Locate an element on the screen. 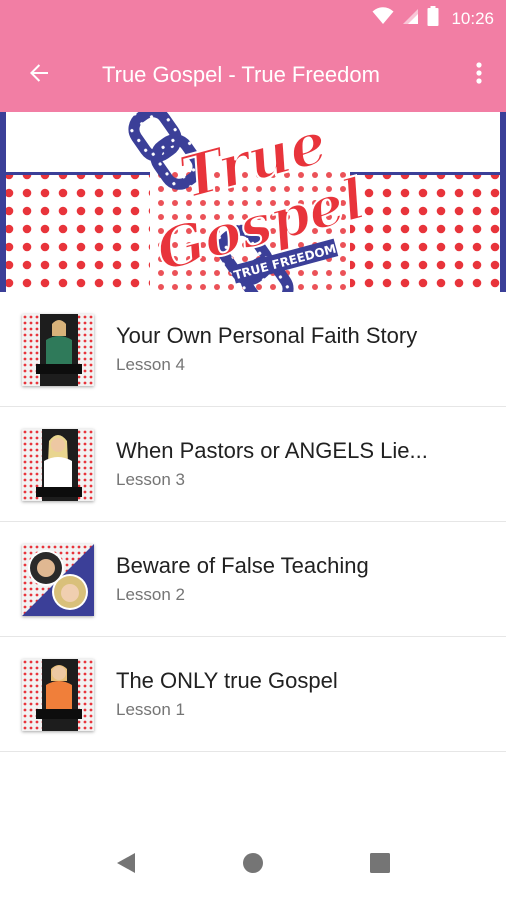 This screenshot has height=900, width=506. list-item: Beware of False Teaching Lesson 2 is located at coordinates (253, 579).